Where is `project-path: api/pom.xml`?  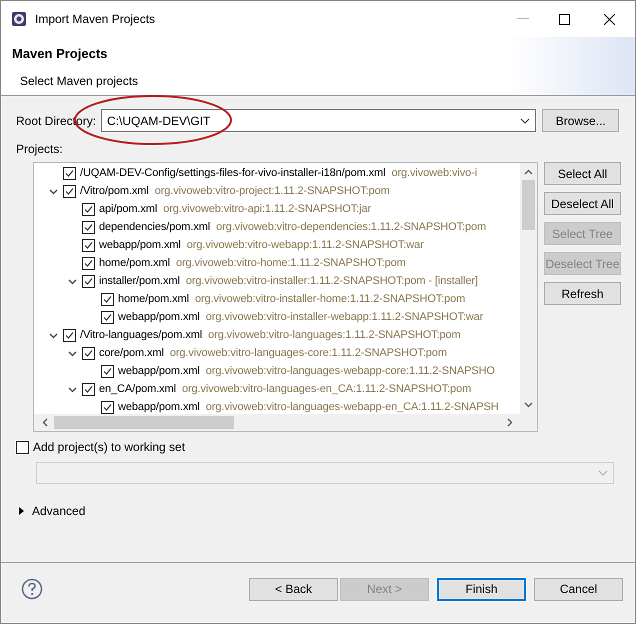
project-path: api/pom.xml is located at coordinates (128, 209).